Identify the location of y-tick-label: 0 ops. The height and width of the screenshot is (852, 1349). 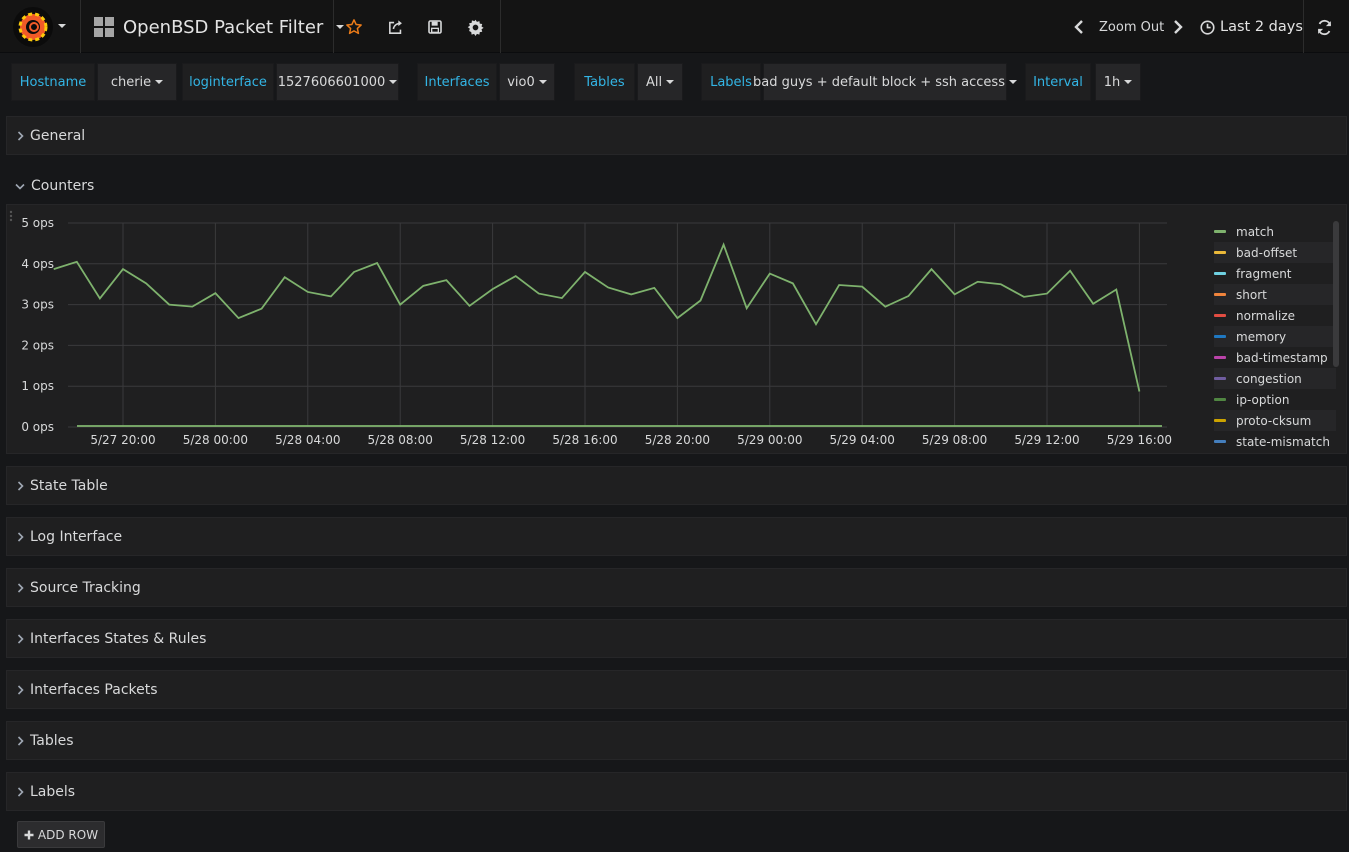
(37, 427).